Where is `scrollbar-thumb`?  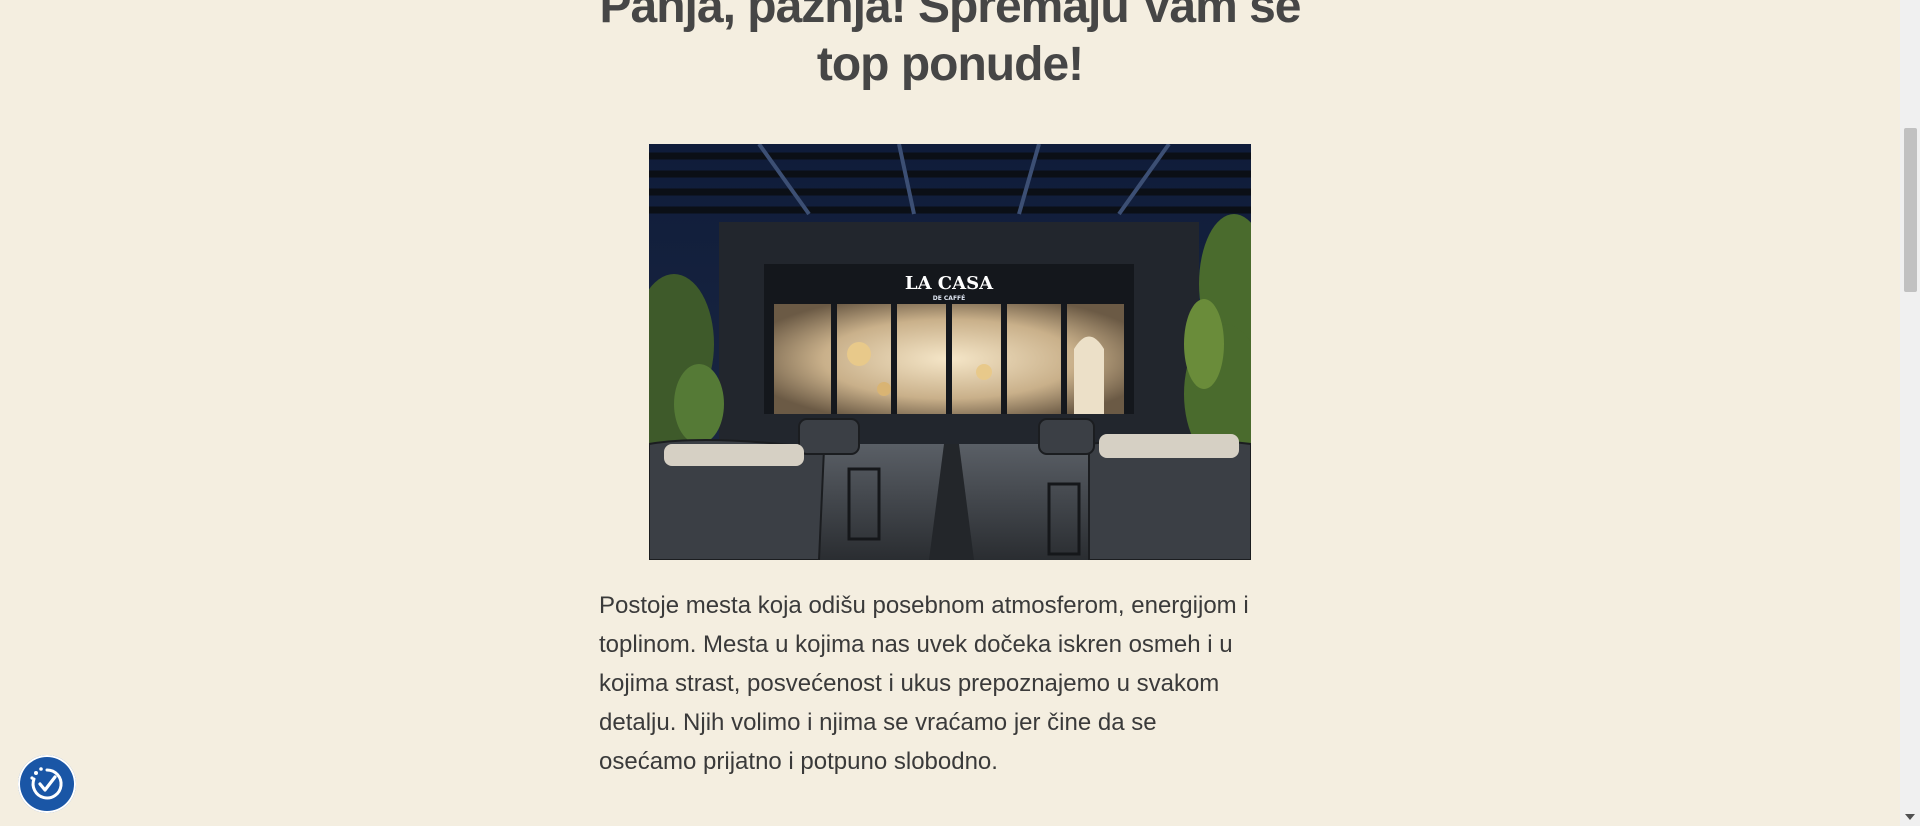
scrollbar-thumb is located at coordinates (1910, 210).